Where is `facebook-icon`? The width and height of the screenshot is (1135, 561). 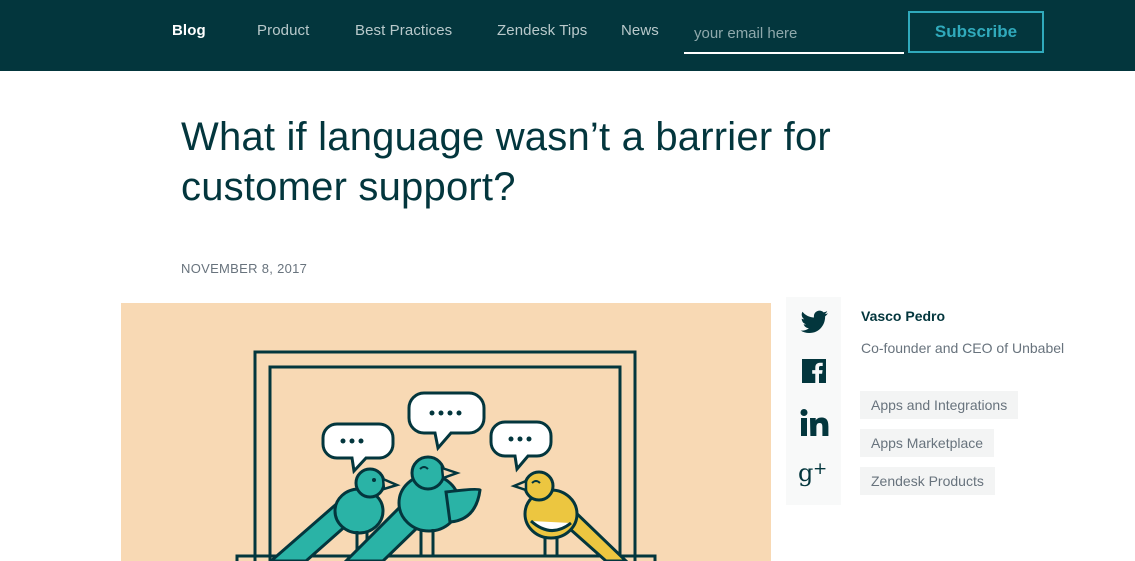
facebook-icon is located at coordinates (814, 371).